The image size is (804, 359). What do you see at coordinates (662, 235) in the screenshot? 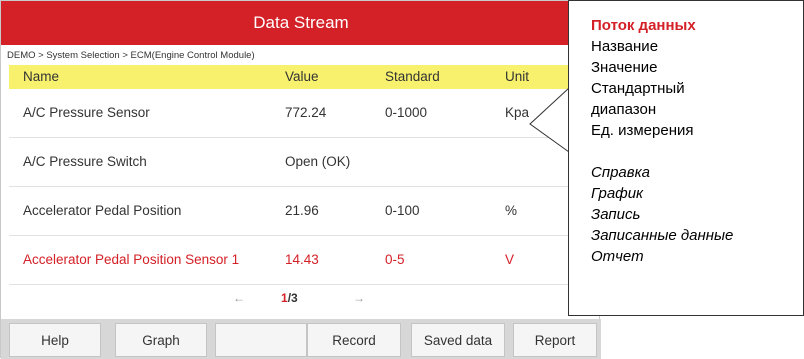
I see `callout-italic-line: Записанные данные` at bounding box center [662, 235].